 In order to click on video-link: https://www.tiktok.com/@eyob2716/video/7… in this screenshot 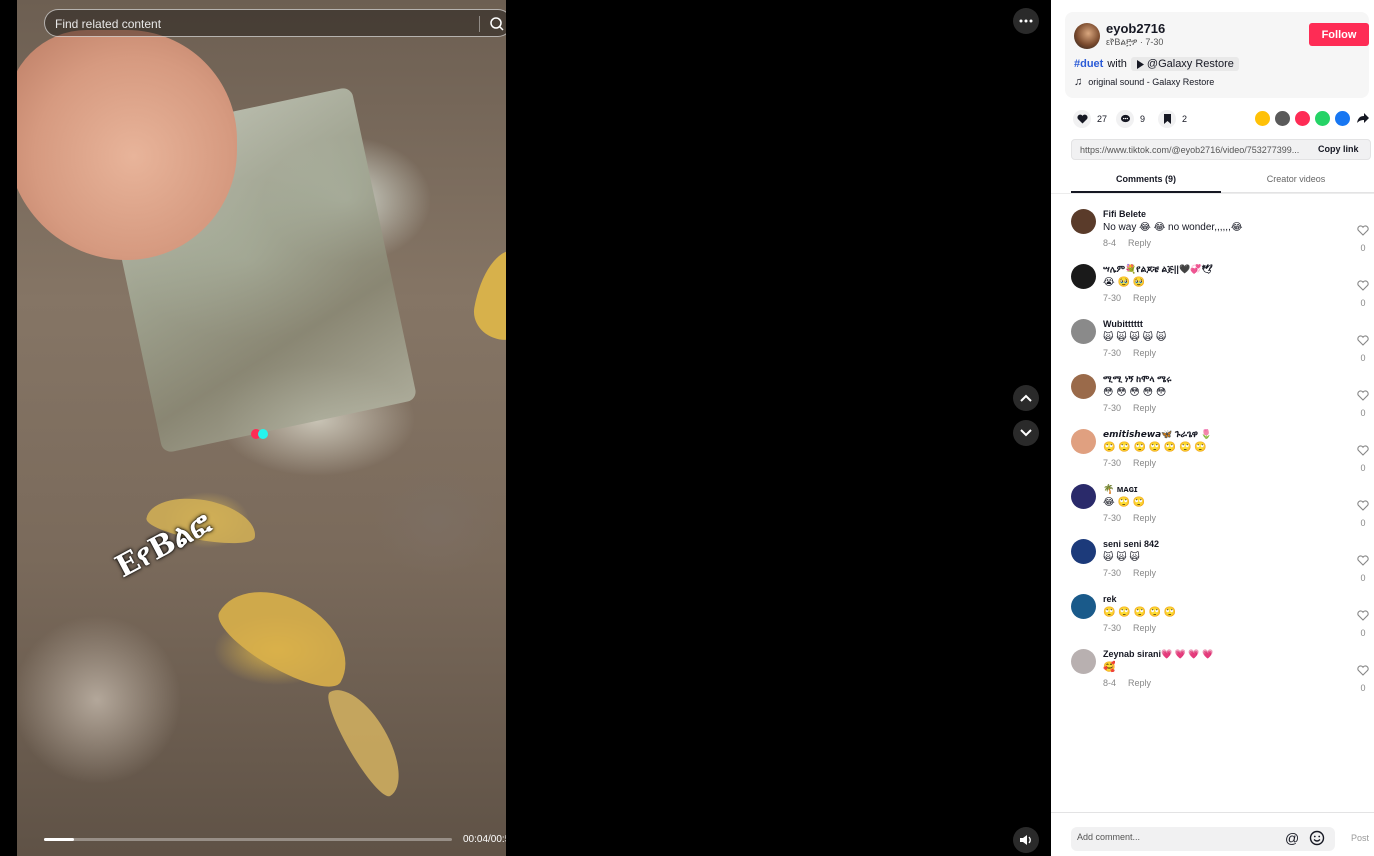, I will do `click(1195, 150)`.